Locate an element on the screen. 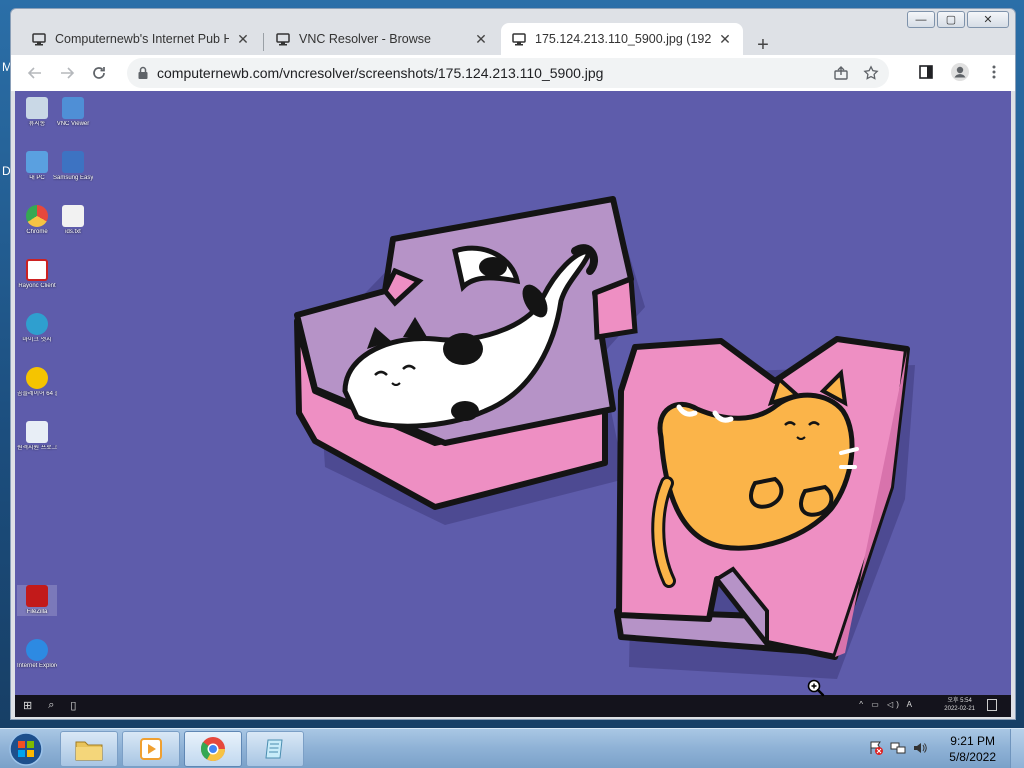  remote-task-view-icon: ▯ is located at coordinates (73, 706).